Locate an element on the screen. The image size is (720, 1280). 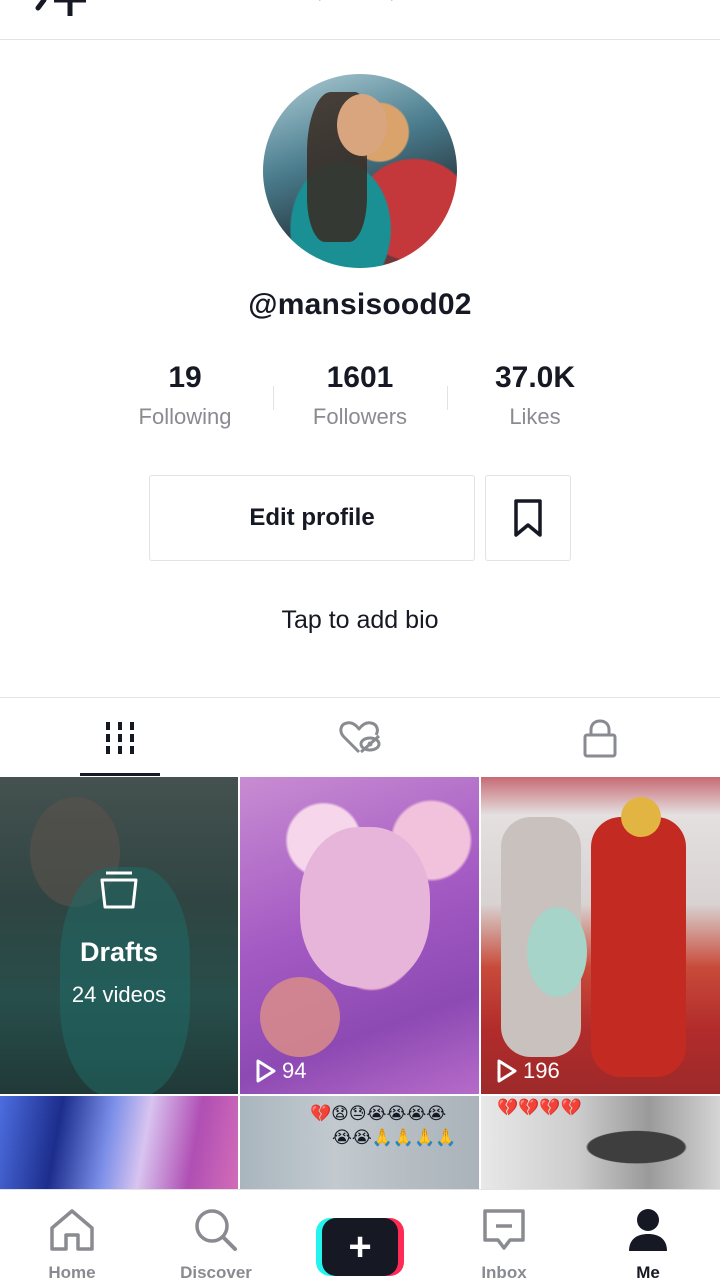
likes-label: Likes is located at coordinates (535, 416).